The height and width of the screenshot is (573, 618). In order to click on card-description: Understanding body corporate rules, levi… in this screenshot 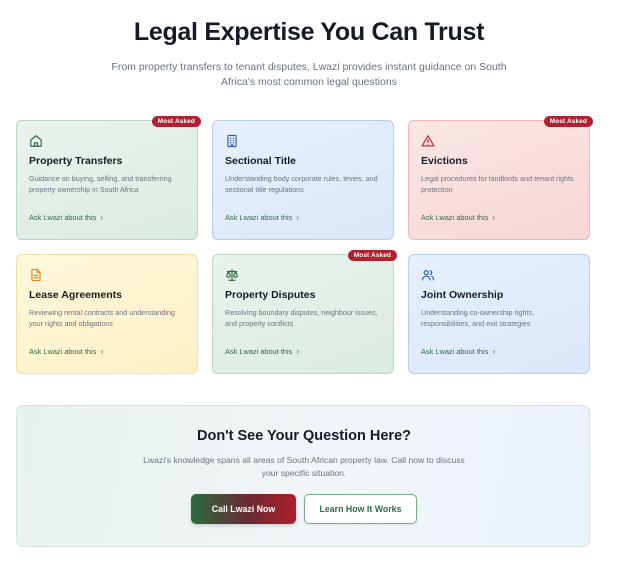, I will do `click(301, 184)`.